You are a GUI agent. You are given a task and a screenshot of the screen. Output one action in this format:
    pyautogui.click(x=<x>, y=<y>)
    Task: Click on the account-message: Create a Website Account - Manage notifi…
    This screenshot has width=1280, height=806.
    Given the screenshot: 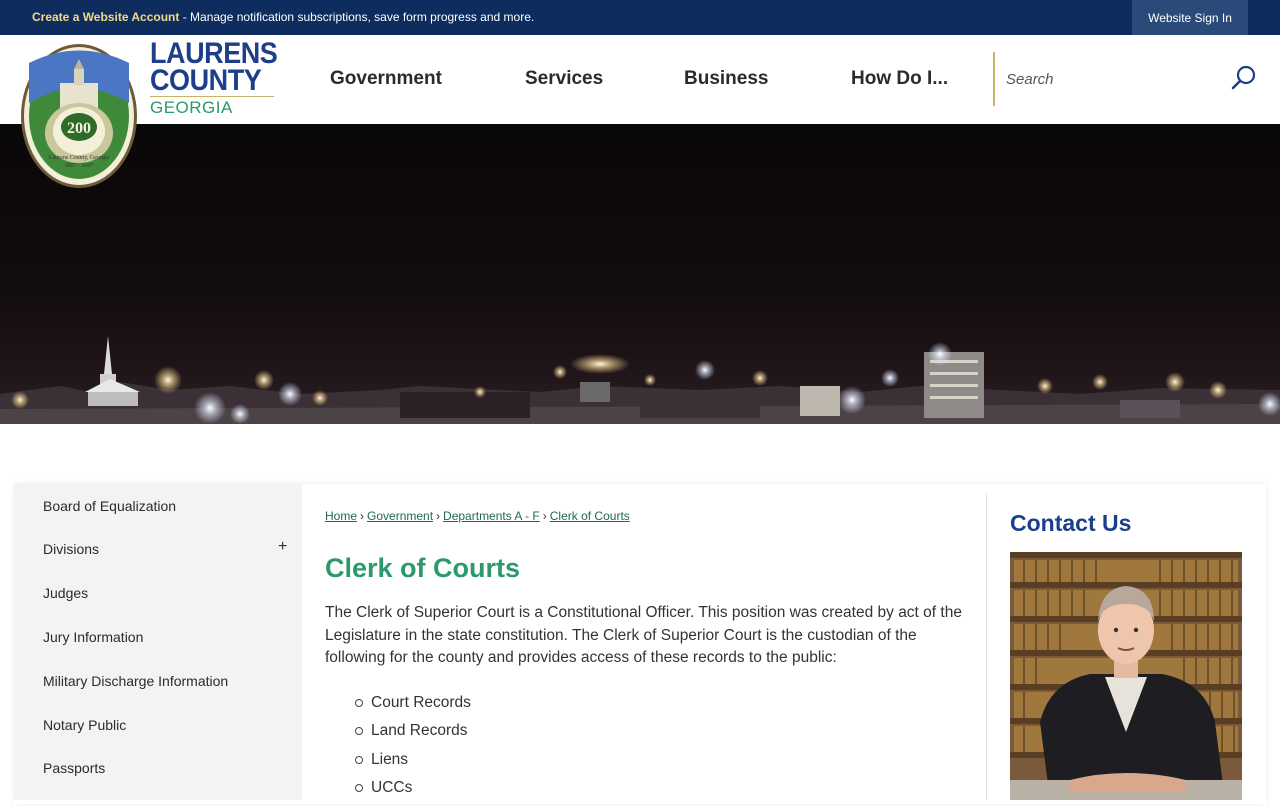 What is the action you would take?
    pyautogui.click(x=283, y=17)
    